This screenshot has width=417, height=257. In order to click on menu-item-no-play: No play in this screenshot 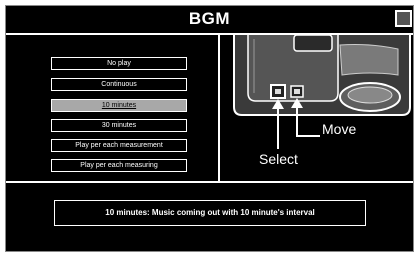, I will do `click(119, 63)`.